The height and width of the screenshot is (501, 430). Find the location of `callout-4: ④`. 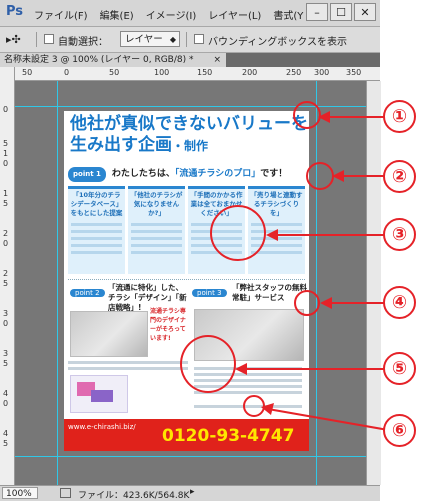

callout-4: ④ is located at coordinates (399, 302).